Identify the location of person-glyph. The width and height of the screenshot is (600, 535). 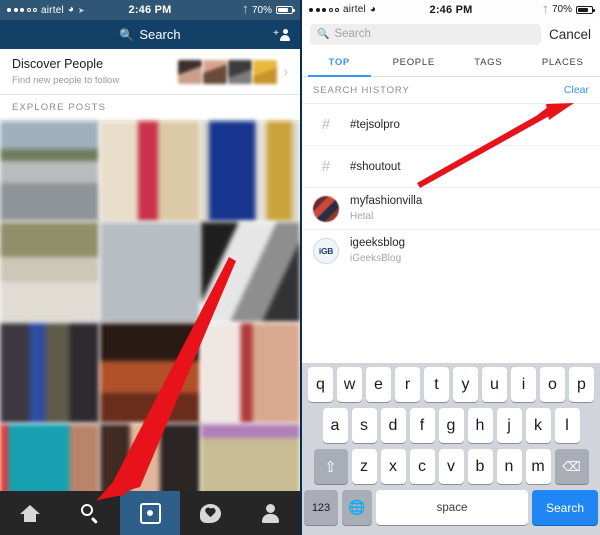
(285, 34).